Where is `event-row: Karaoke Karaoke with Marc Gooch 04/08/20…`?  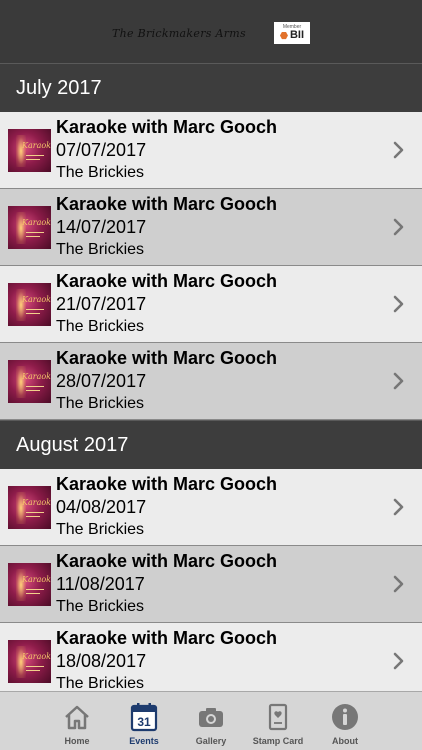
event-row: Karaoke Karaoke with Marc Gooch 04/08/20… is located at coordinates (211, 507).